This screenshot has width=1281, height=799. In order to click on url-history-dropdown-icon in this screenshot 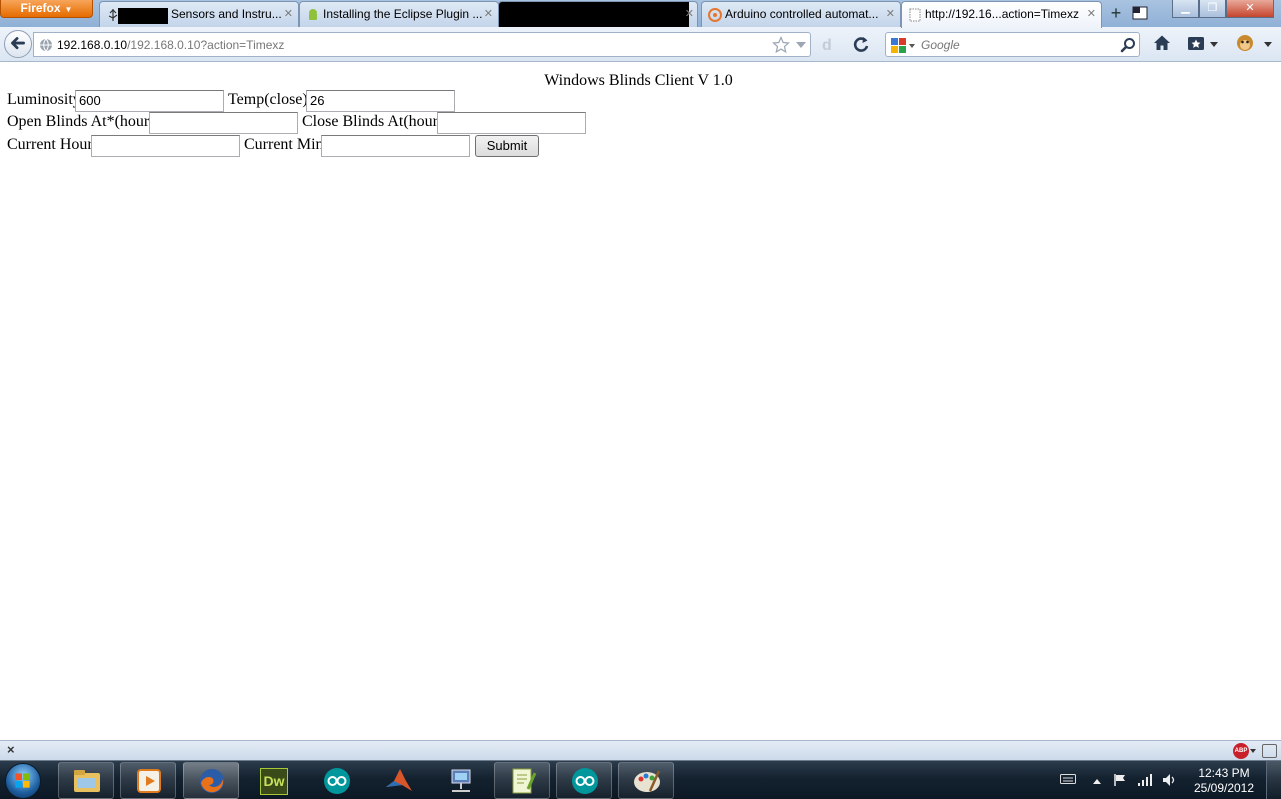, I will do `click(801, 45)`.